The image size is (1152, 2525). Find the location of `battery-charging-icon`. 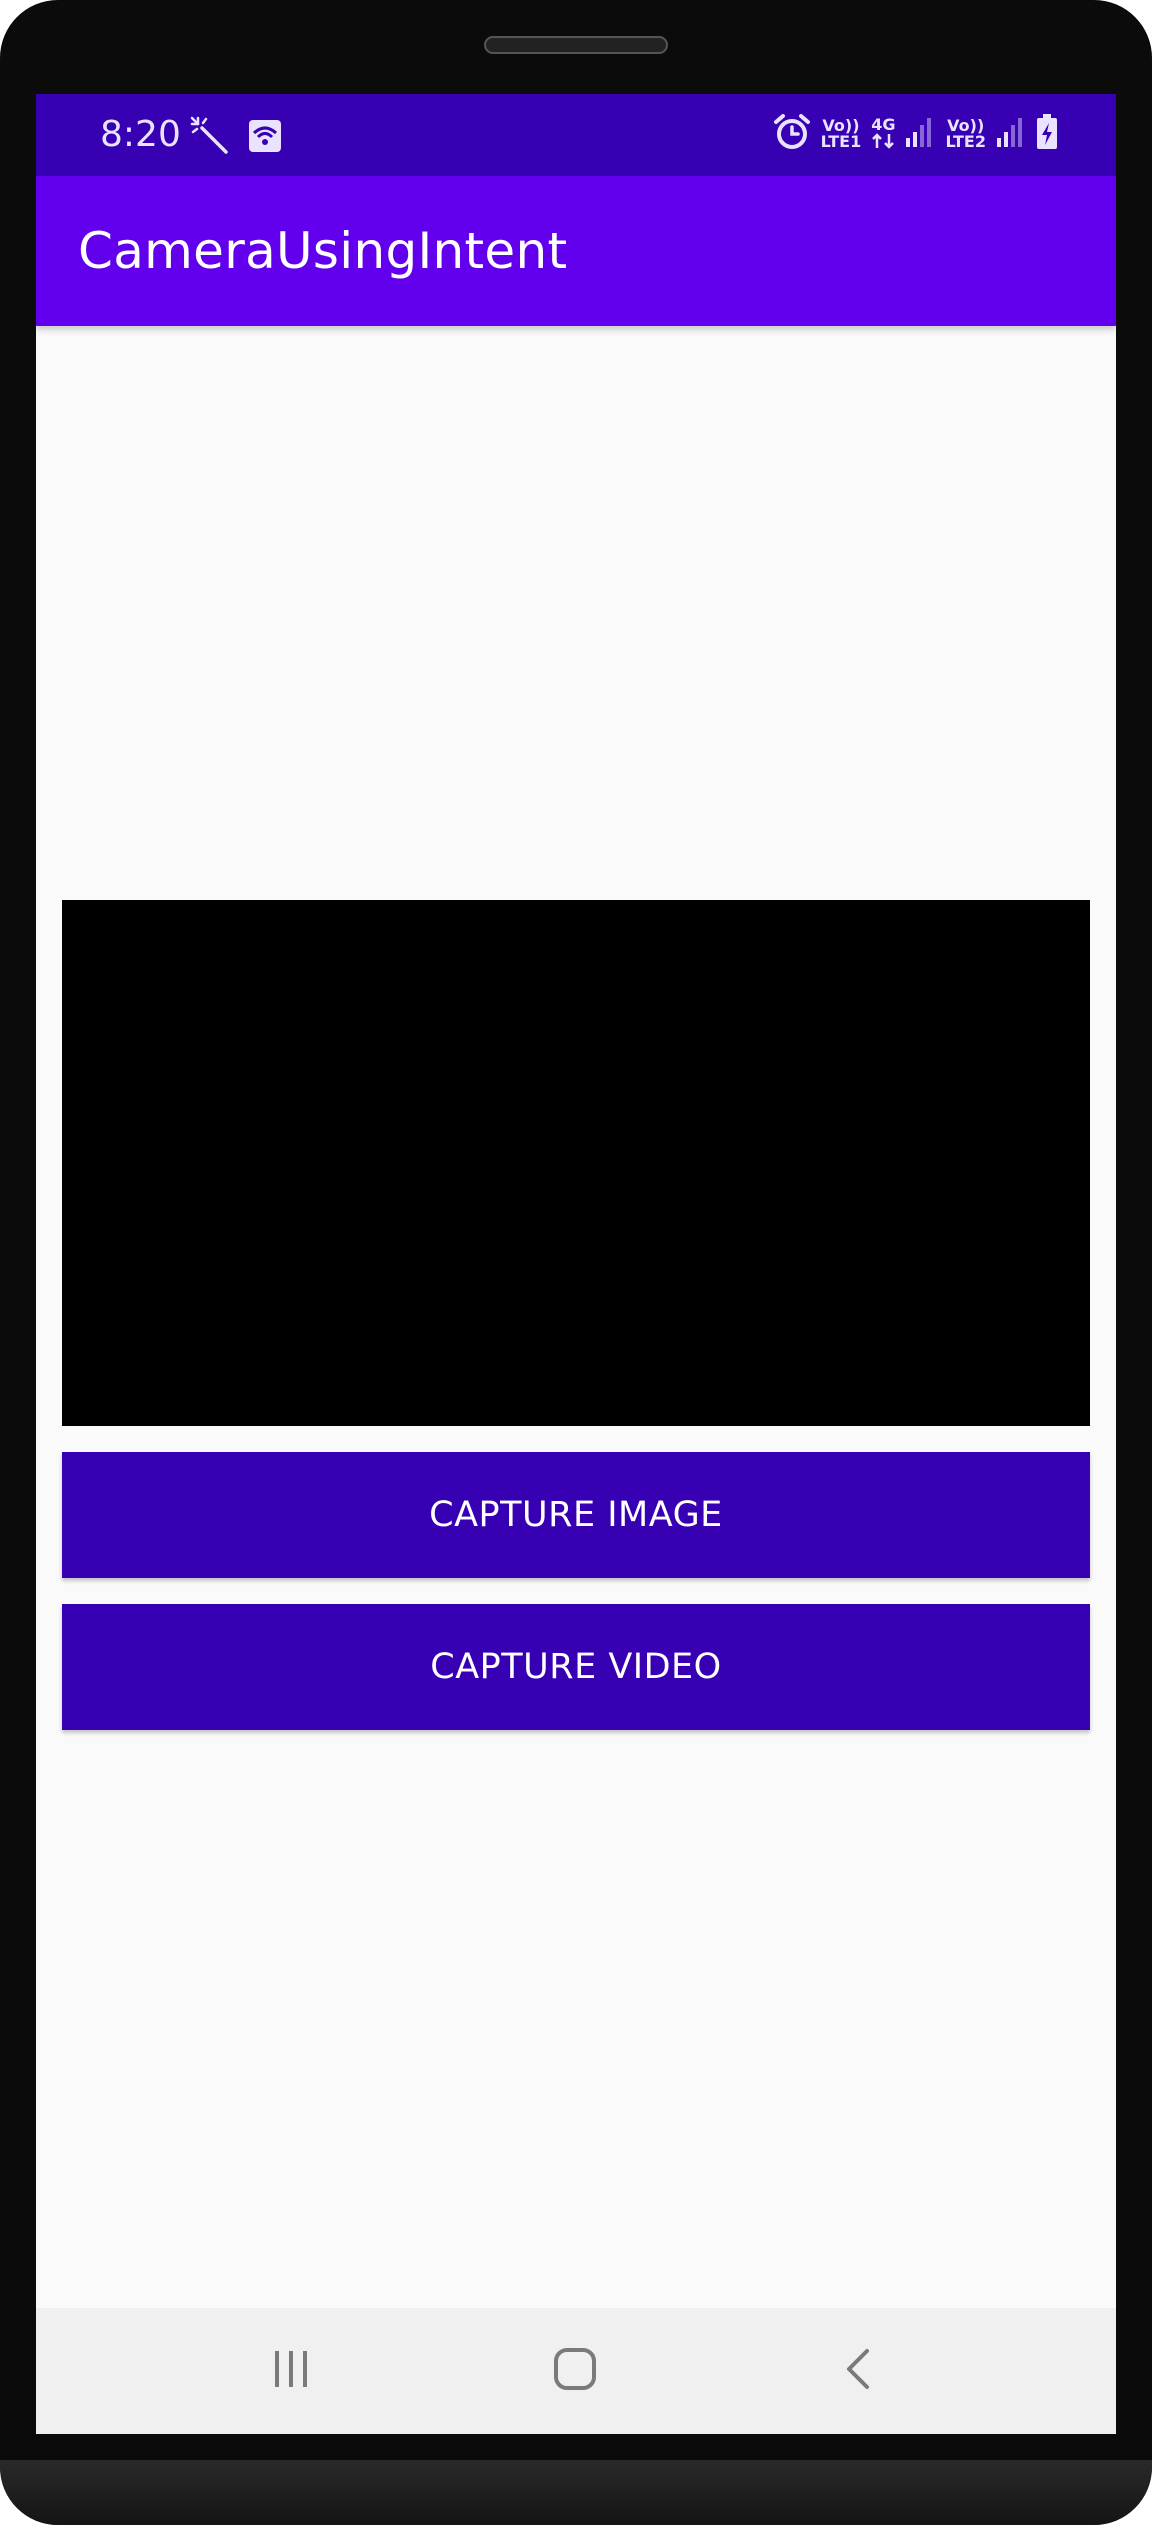

battery-charging-icon is located at coordinates (1047, 134).